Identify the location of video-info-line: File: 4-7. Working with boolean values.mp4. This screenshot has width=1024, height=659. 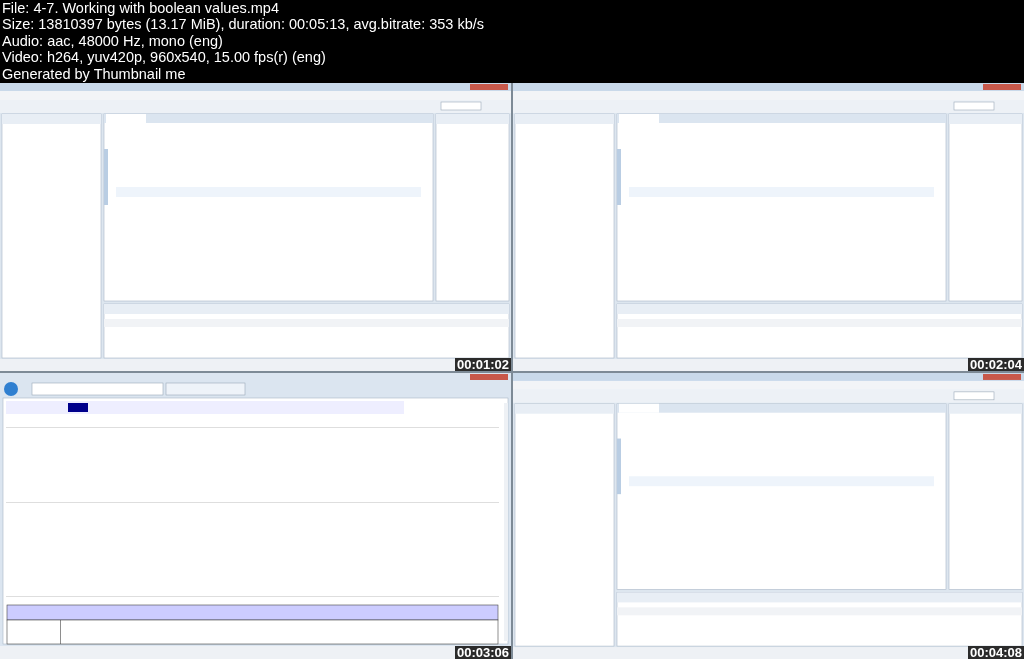
(140, 8).